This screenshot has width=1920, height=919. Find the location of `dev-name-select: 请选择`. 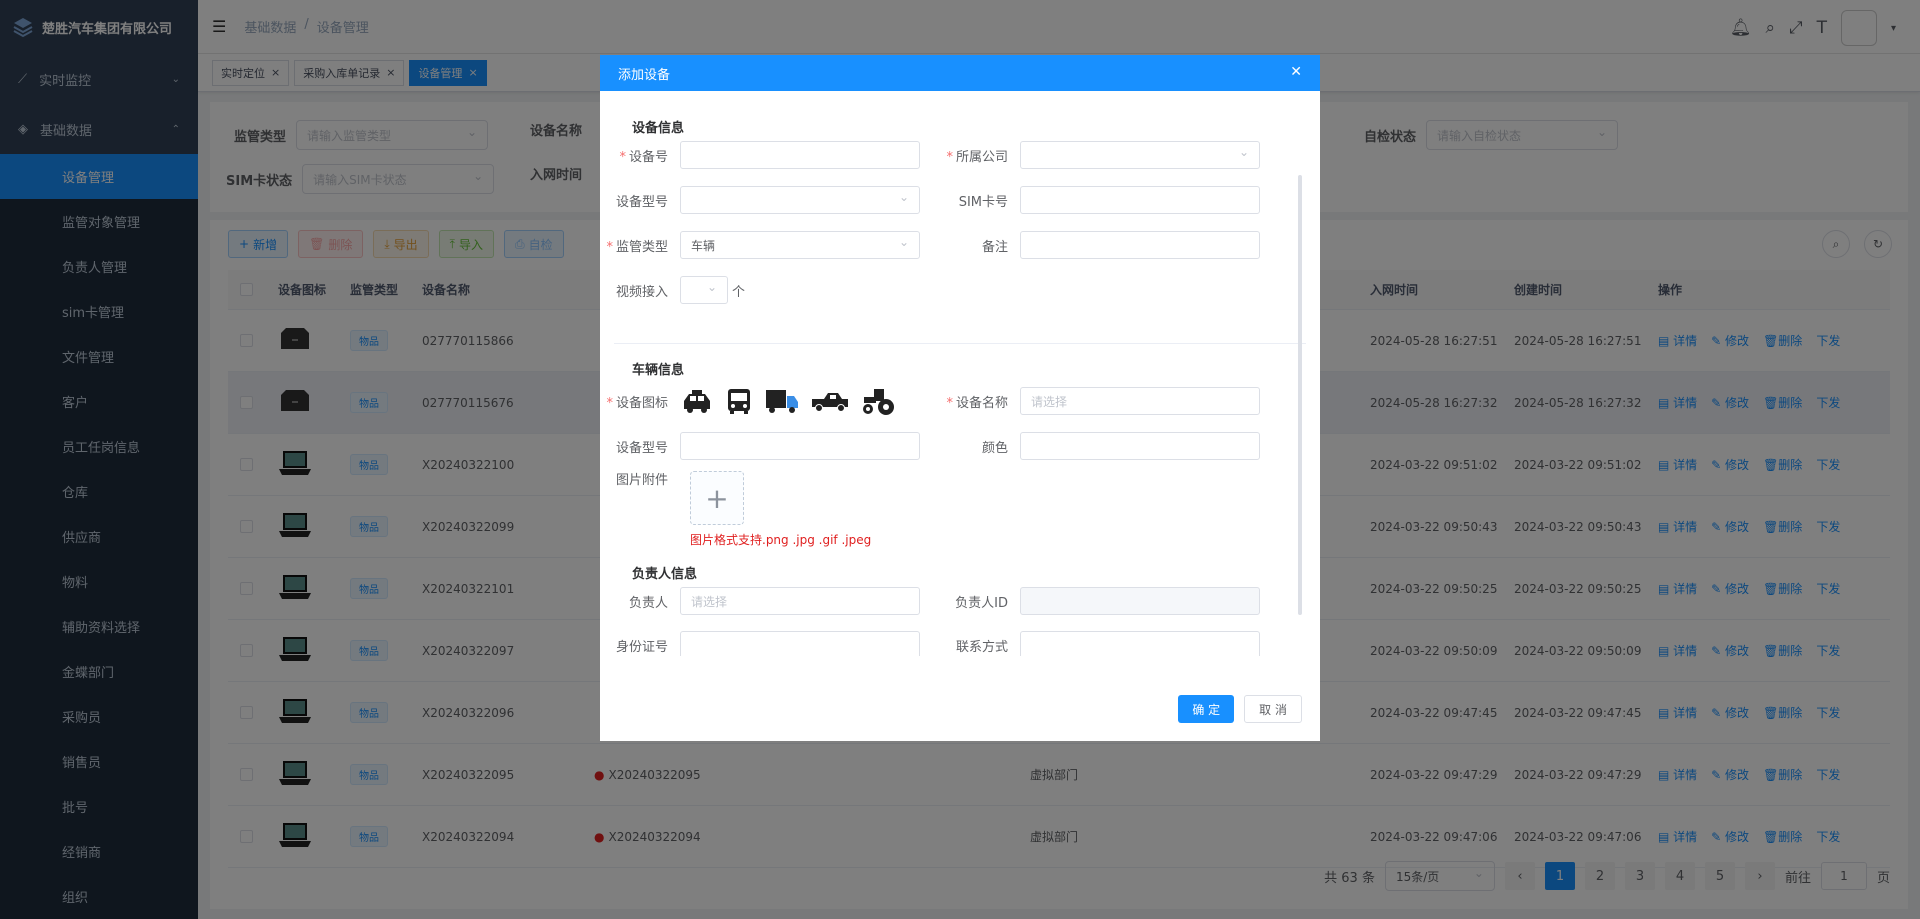

dev-name-select: 请选择 is located at coordinates (1140, 401).